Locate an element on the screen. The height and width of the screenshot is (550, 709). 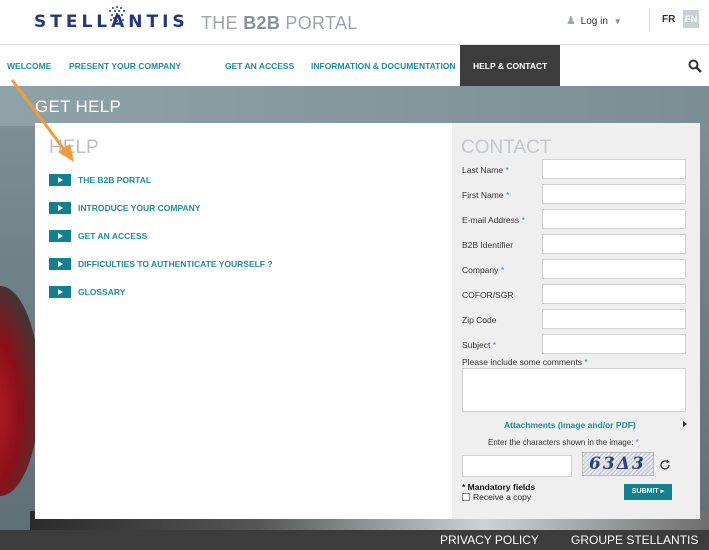
chevron-down-icon: ▼ is located at coordinates (617, 21).